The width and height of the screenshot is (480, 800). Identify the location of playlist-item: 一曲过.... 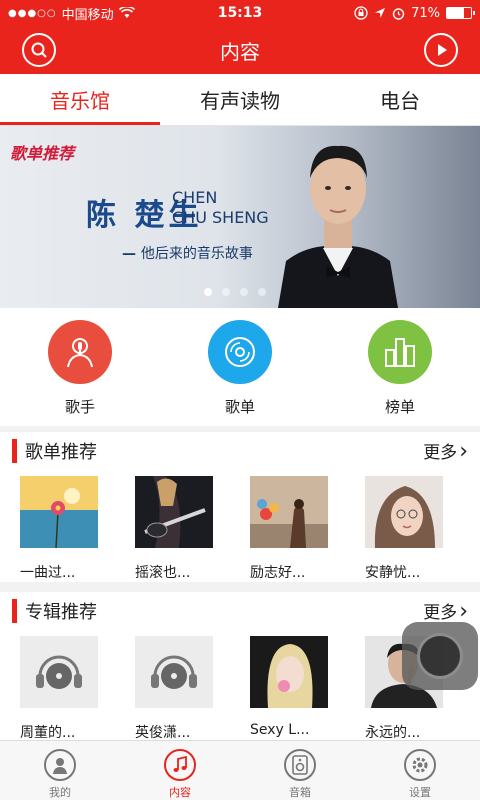
(77, 529).